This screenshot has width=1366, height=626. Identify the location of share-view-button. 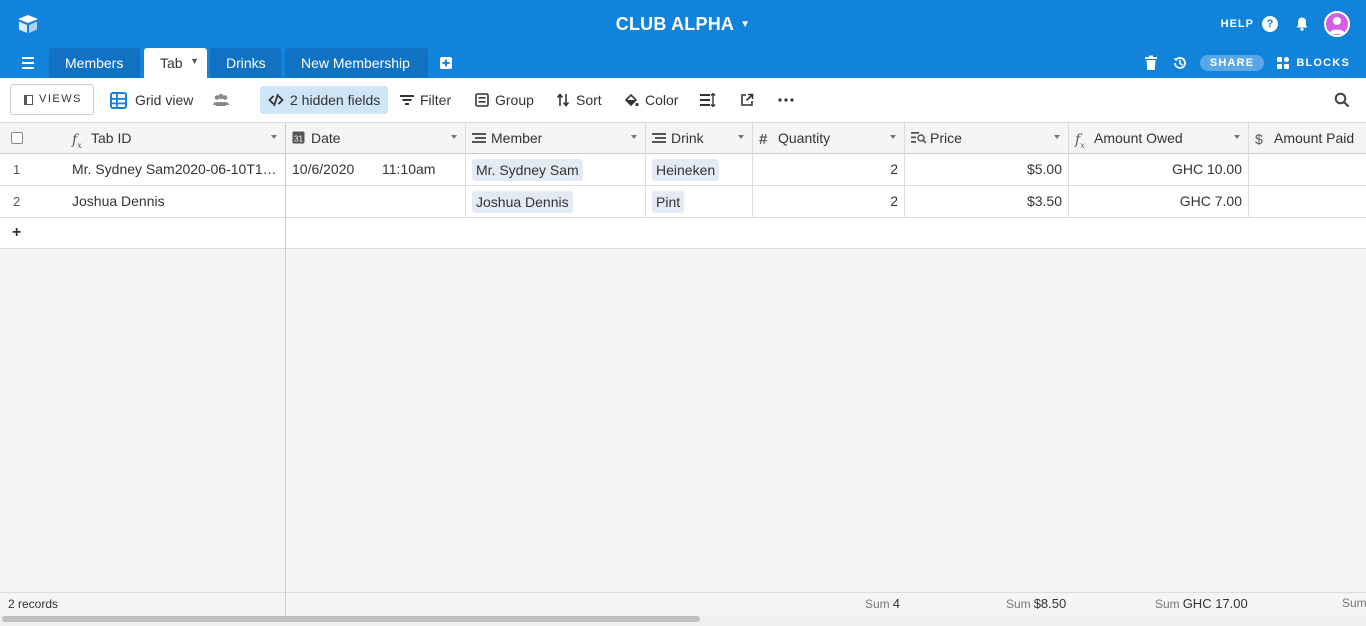
(750, 100).